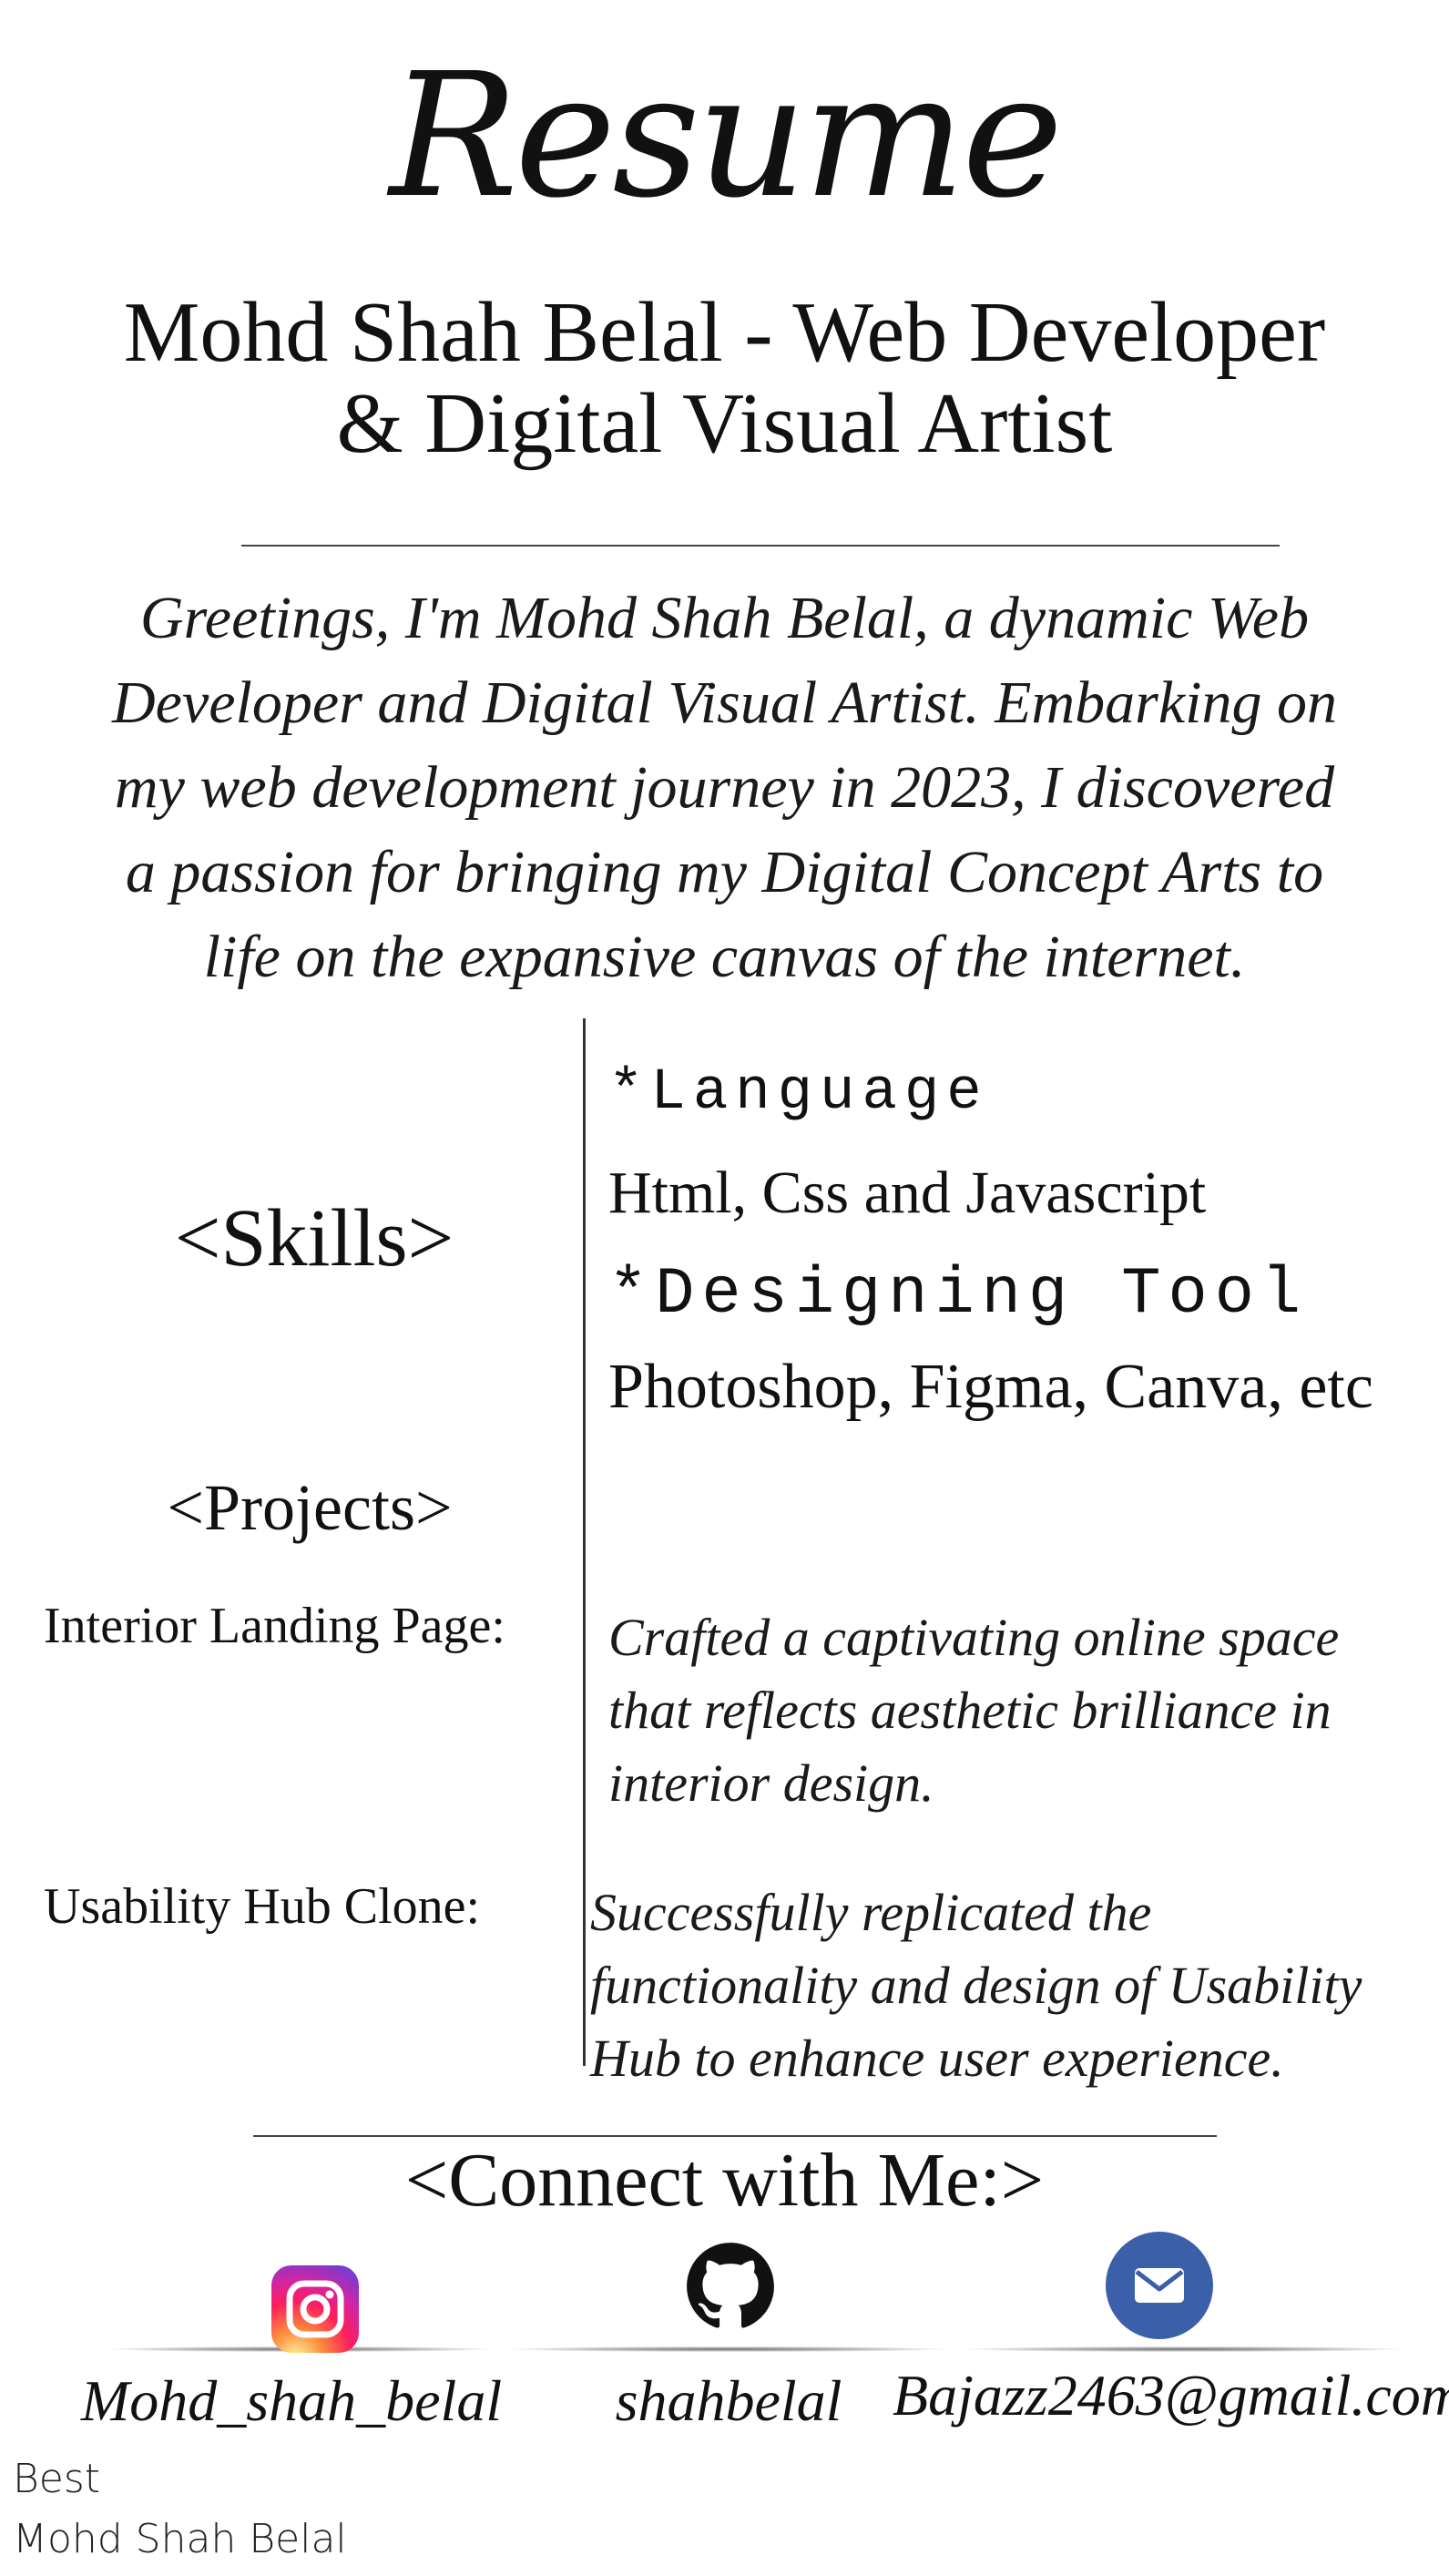 The width and height of the screenshot is (1449, 2576). I want to click on instagram-handle-link: Mohd_shah_belal, so click(291, 2401).